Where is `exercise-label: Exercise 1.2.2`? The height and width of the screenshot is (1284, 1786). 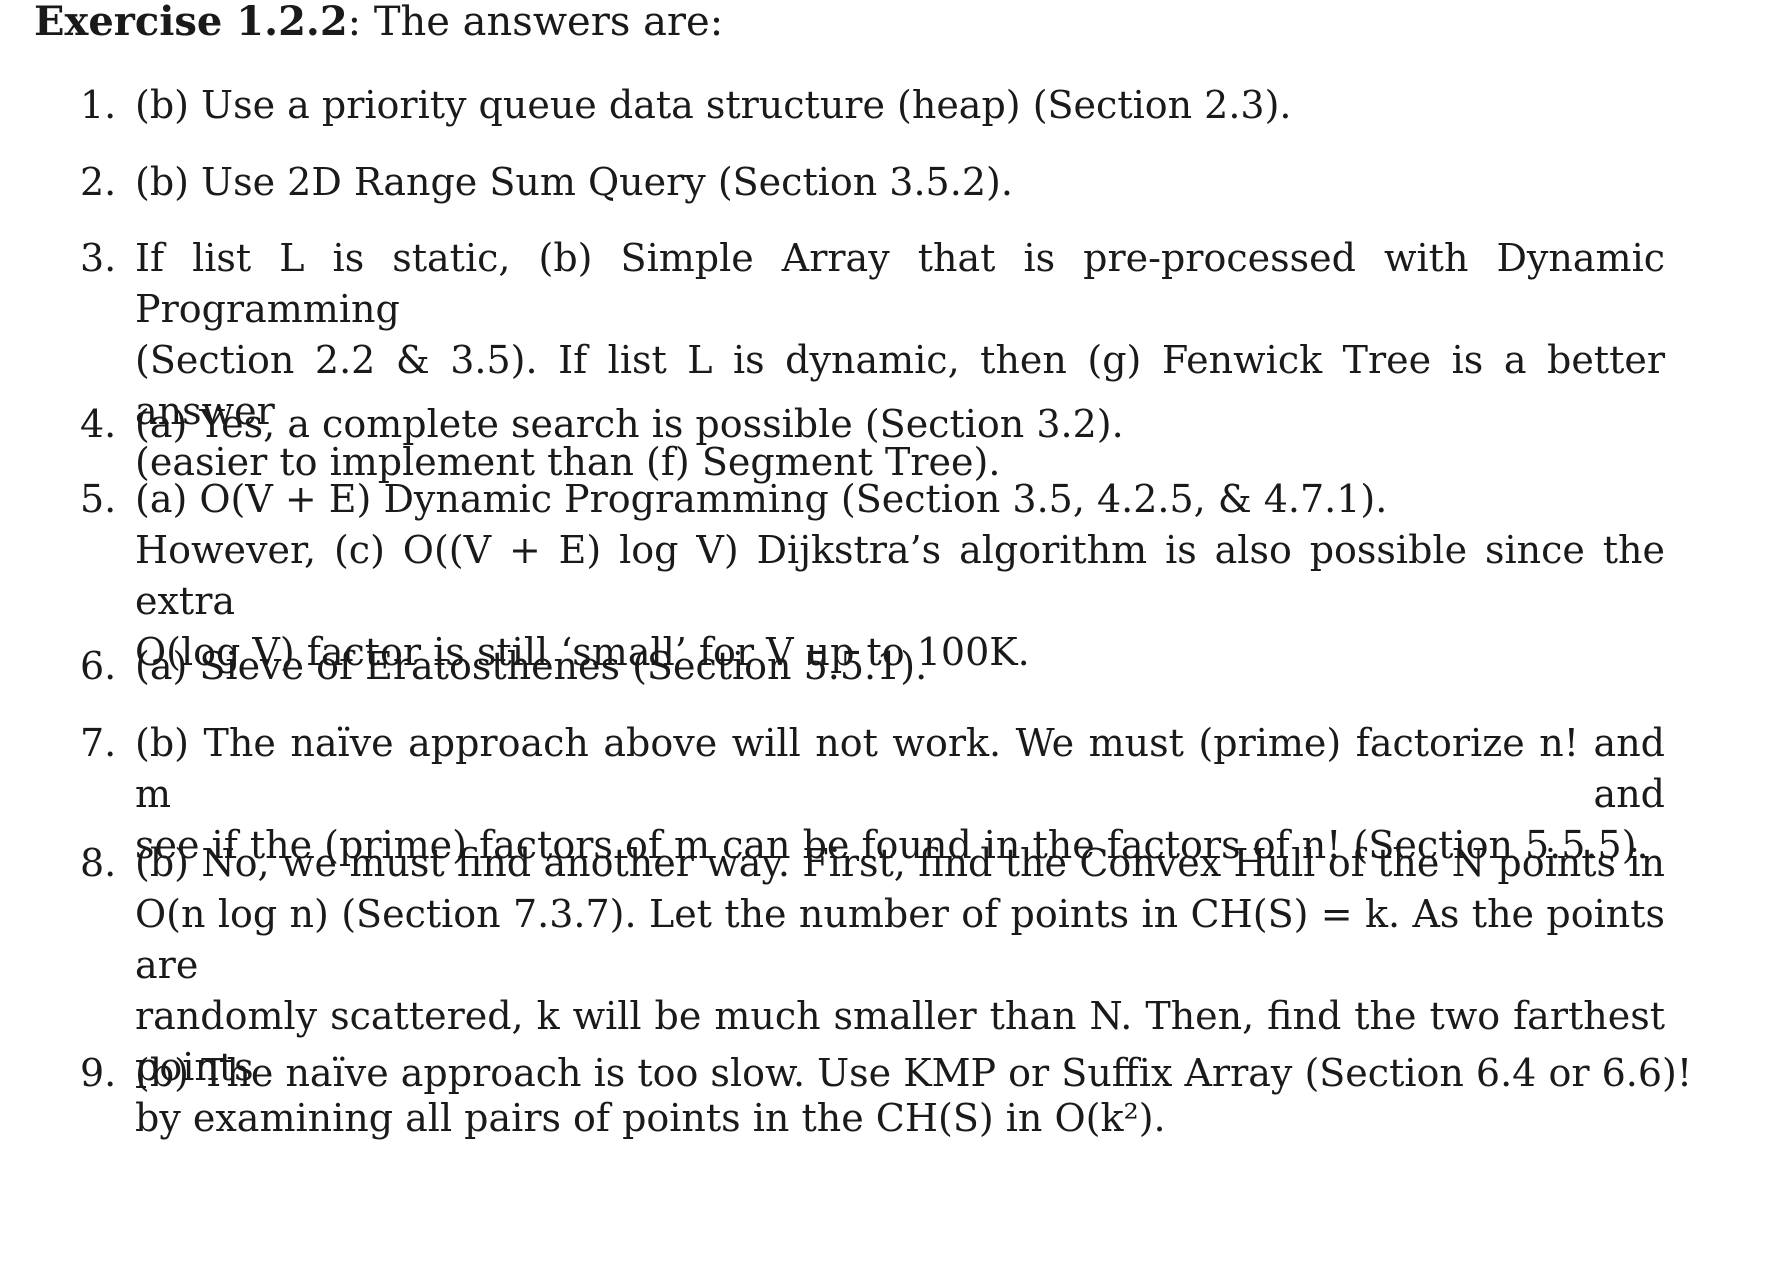 exercise-label: Exercise 1.2.2 is located at coordinates (191, 22).